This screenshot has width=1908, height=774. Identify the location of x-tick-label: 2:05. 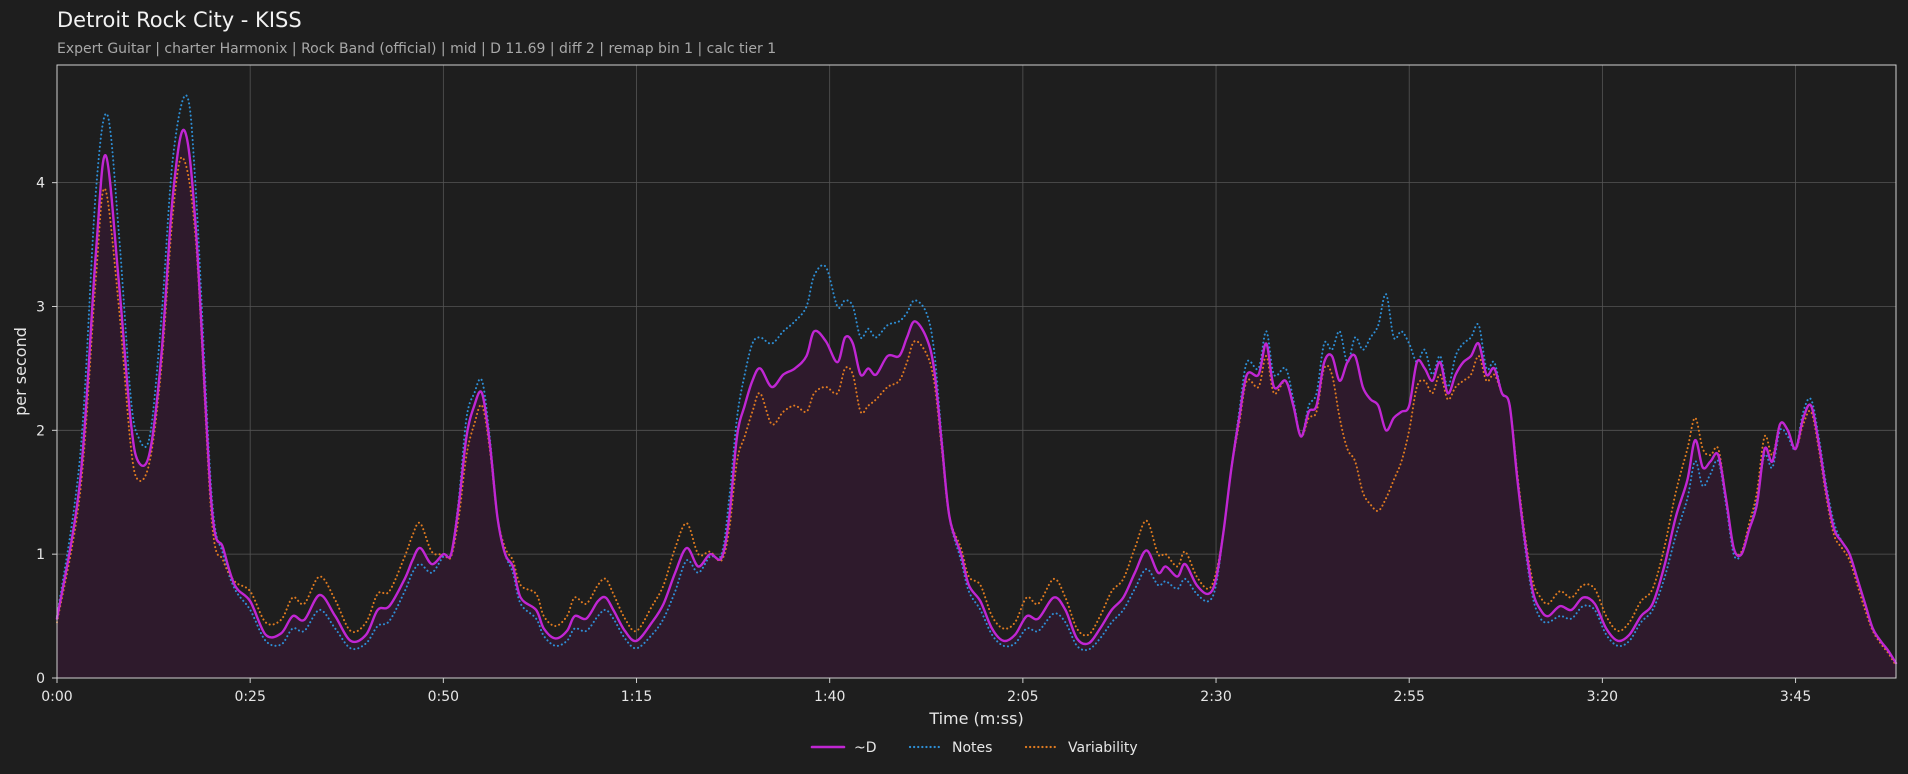
(1022, 697).